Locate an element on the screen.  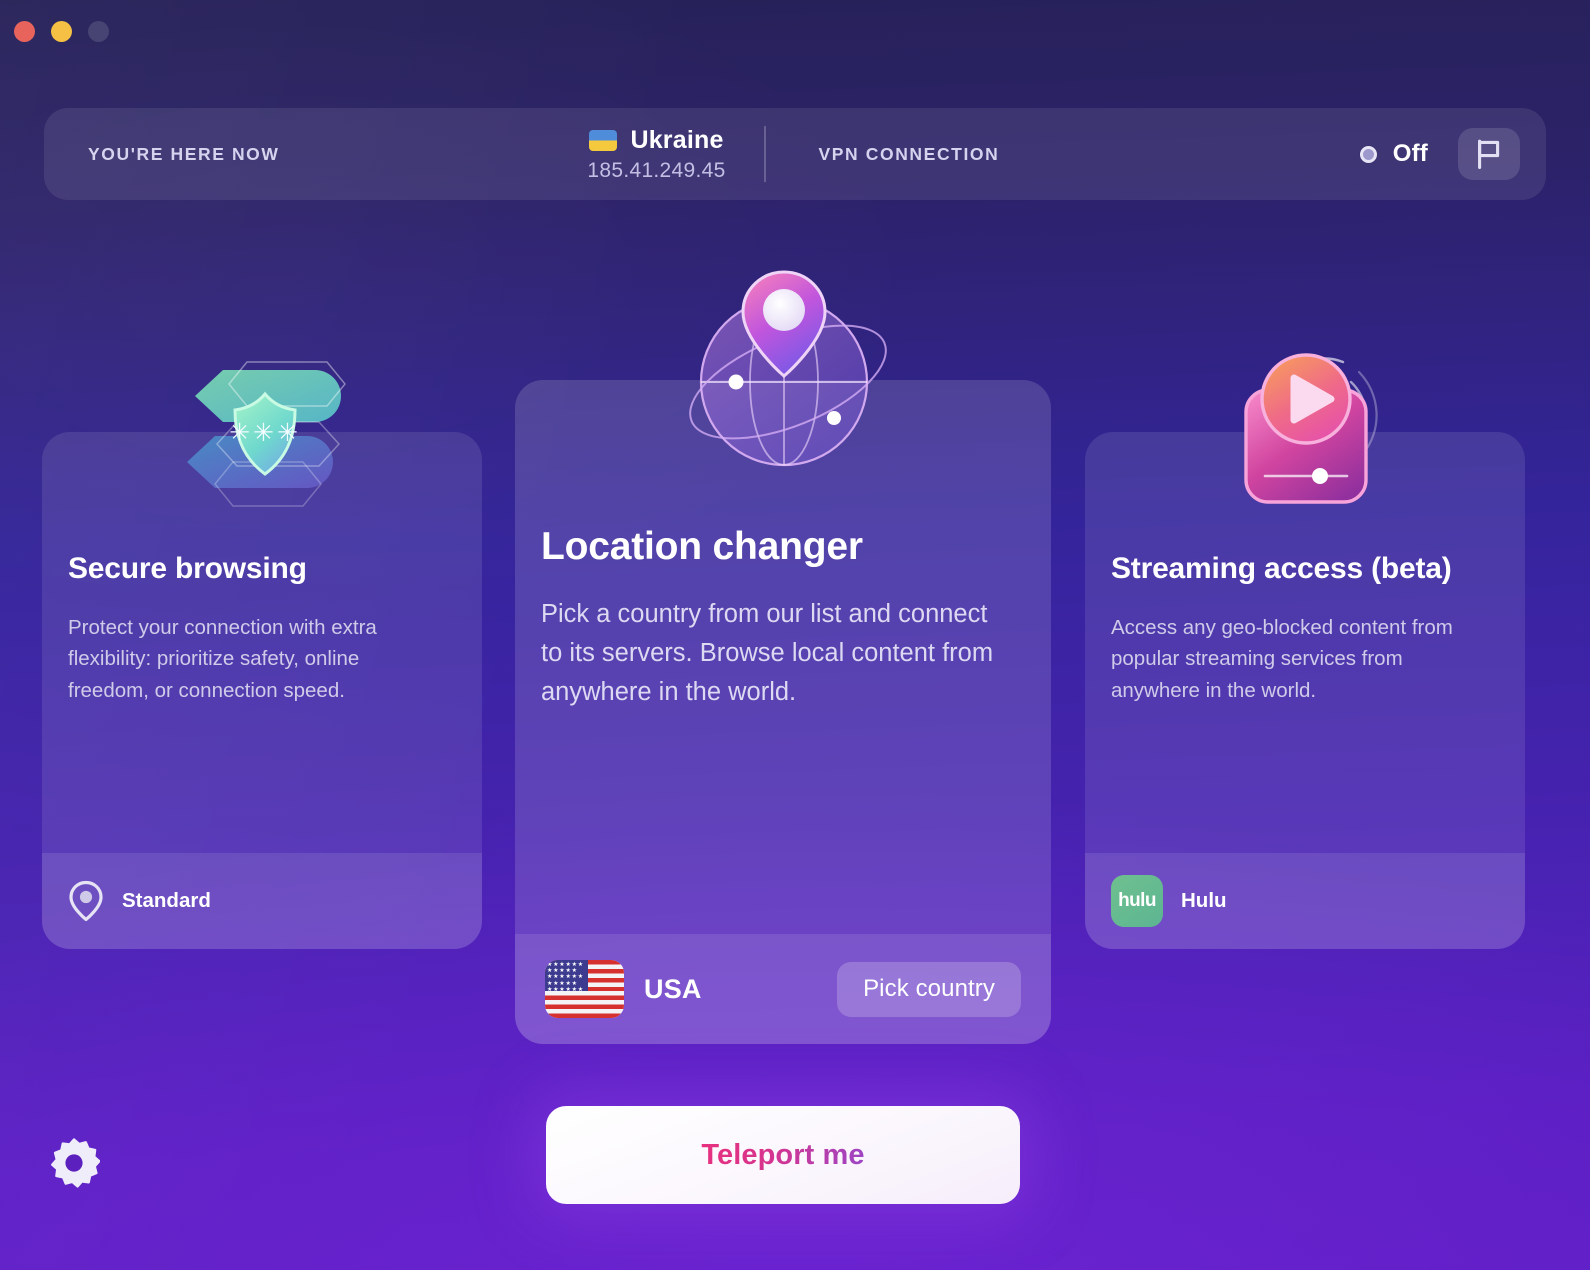
hulu-logo-icon: hulu is located at coordinates (1137, 901).